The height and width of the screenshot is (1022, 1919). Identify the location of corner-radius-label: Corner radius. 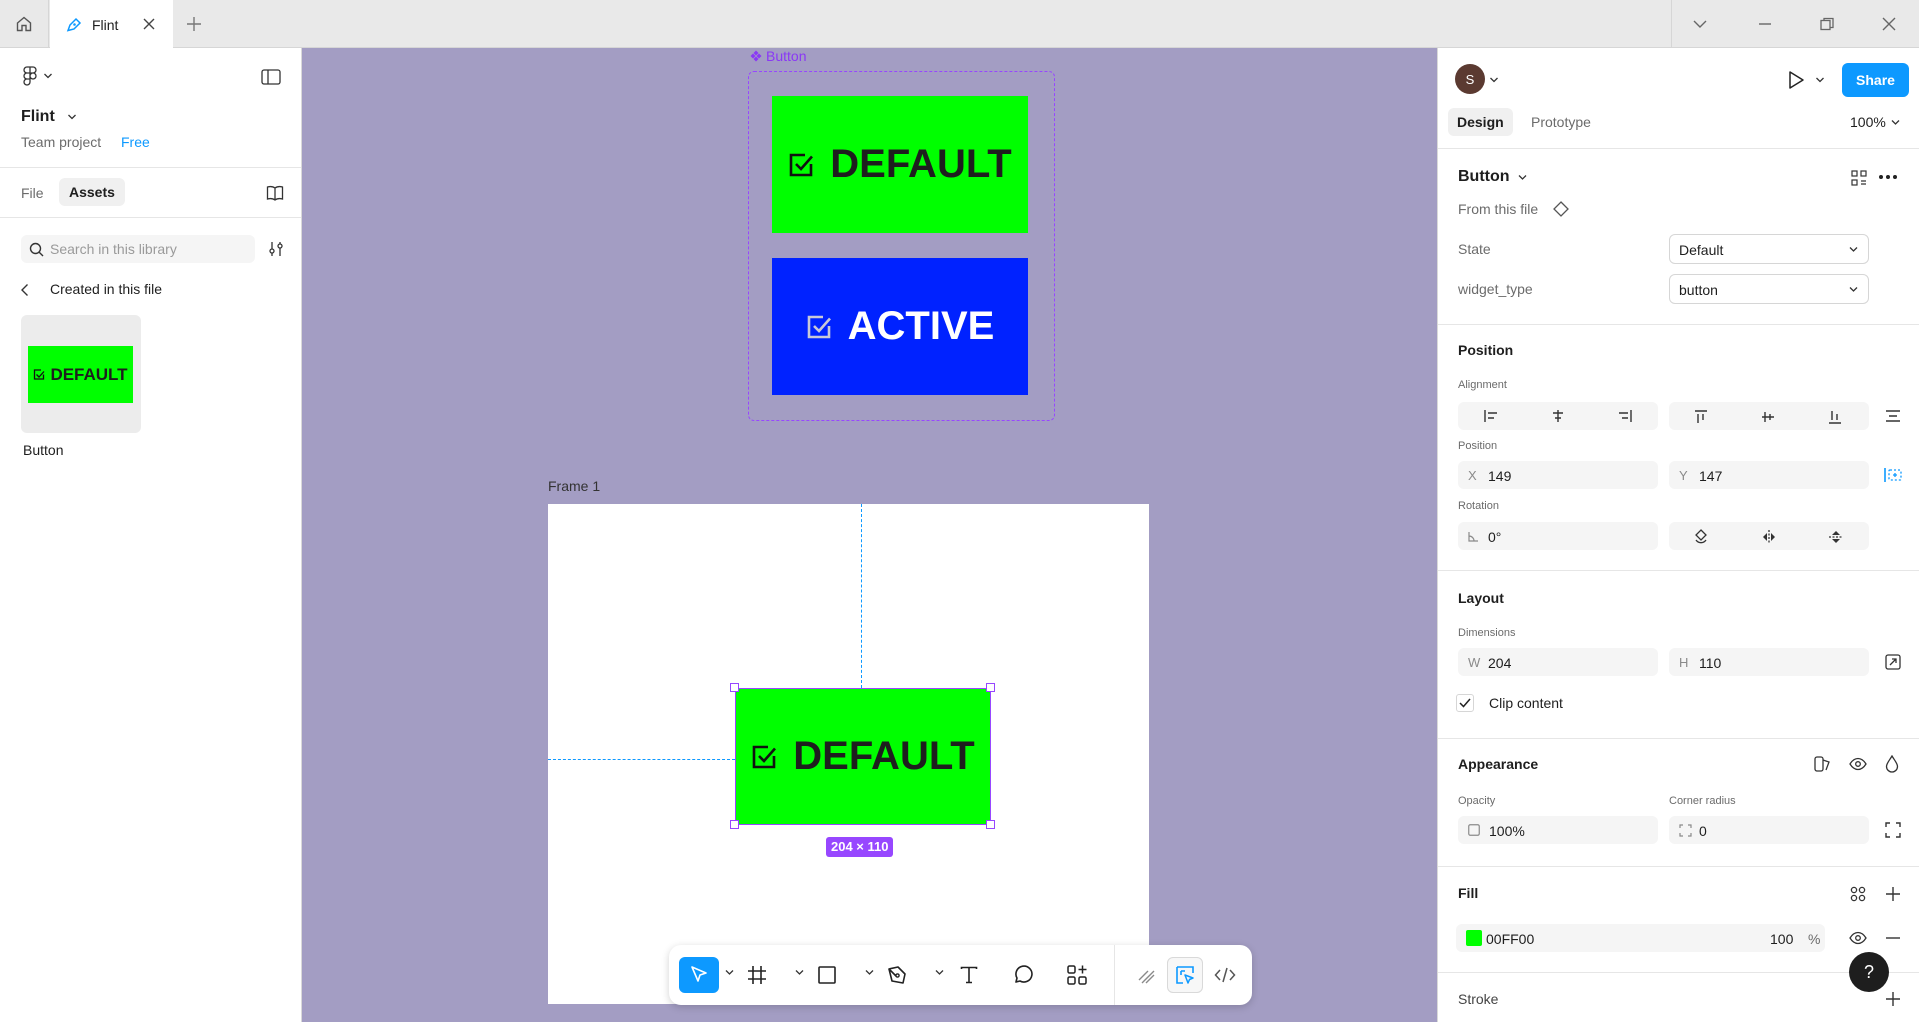
(1702, 801).